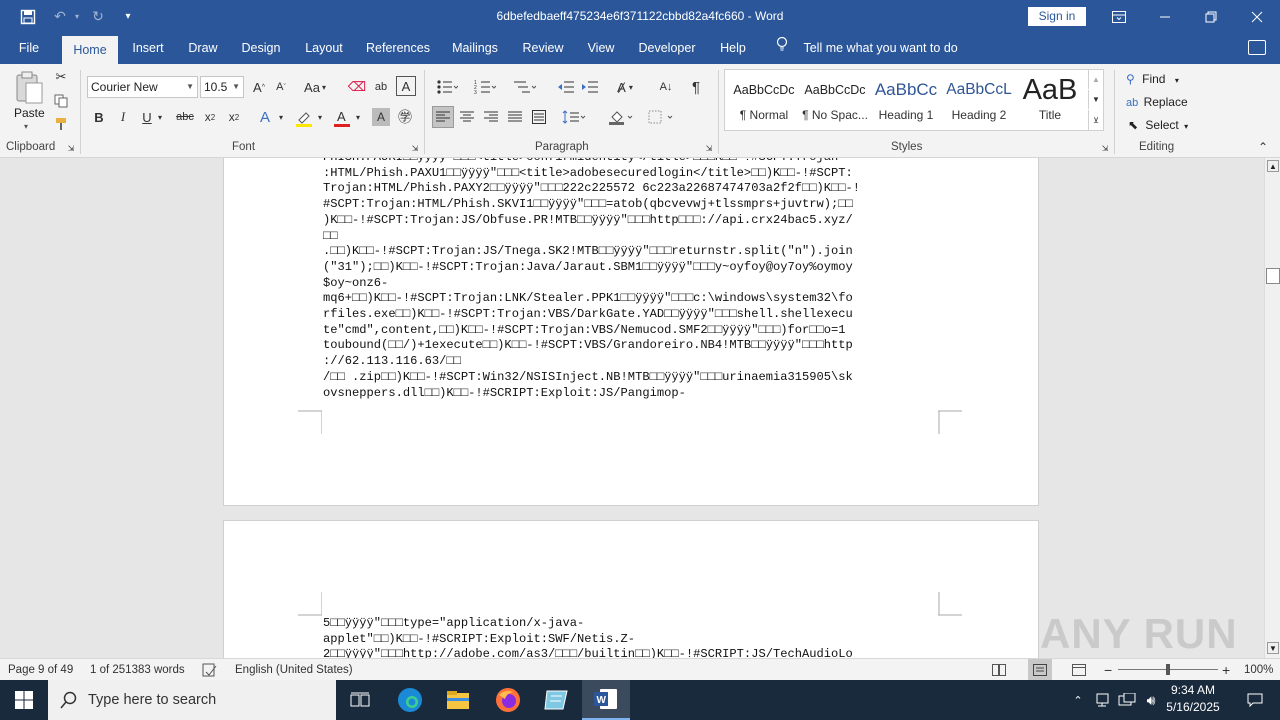 Image resolution: width=1280 pixels, height=720 pixels. I want to click on word-taskbar-icon: W, so click(606, 700).